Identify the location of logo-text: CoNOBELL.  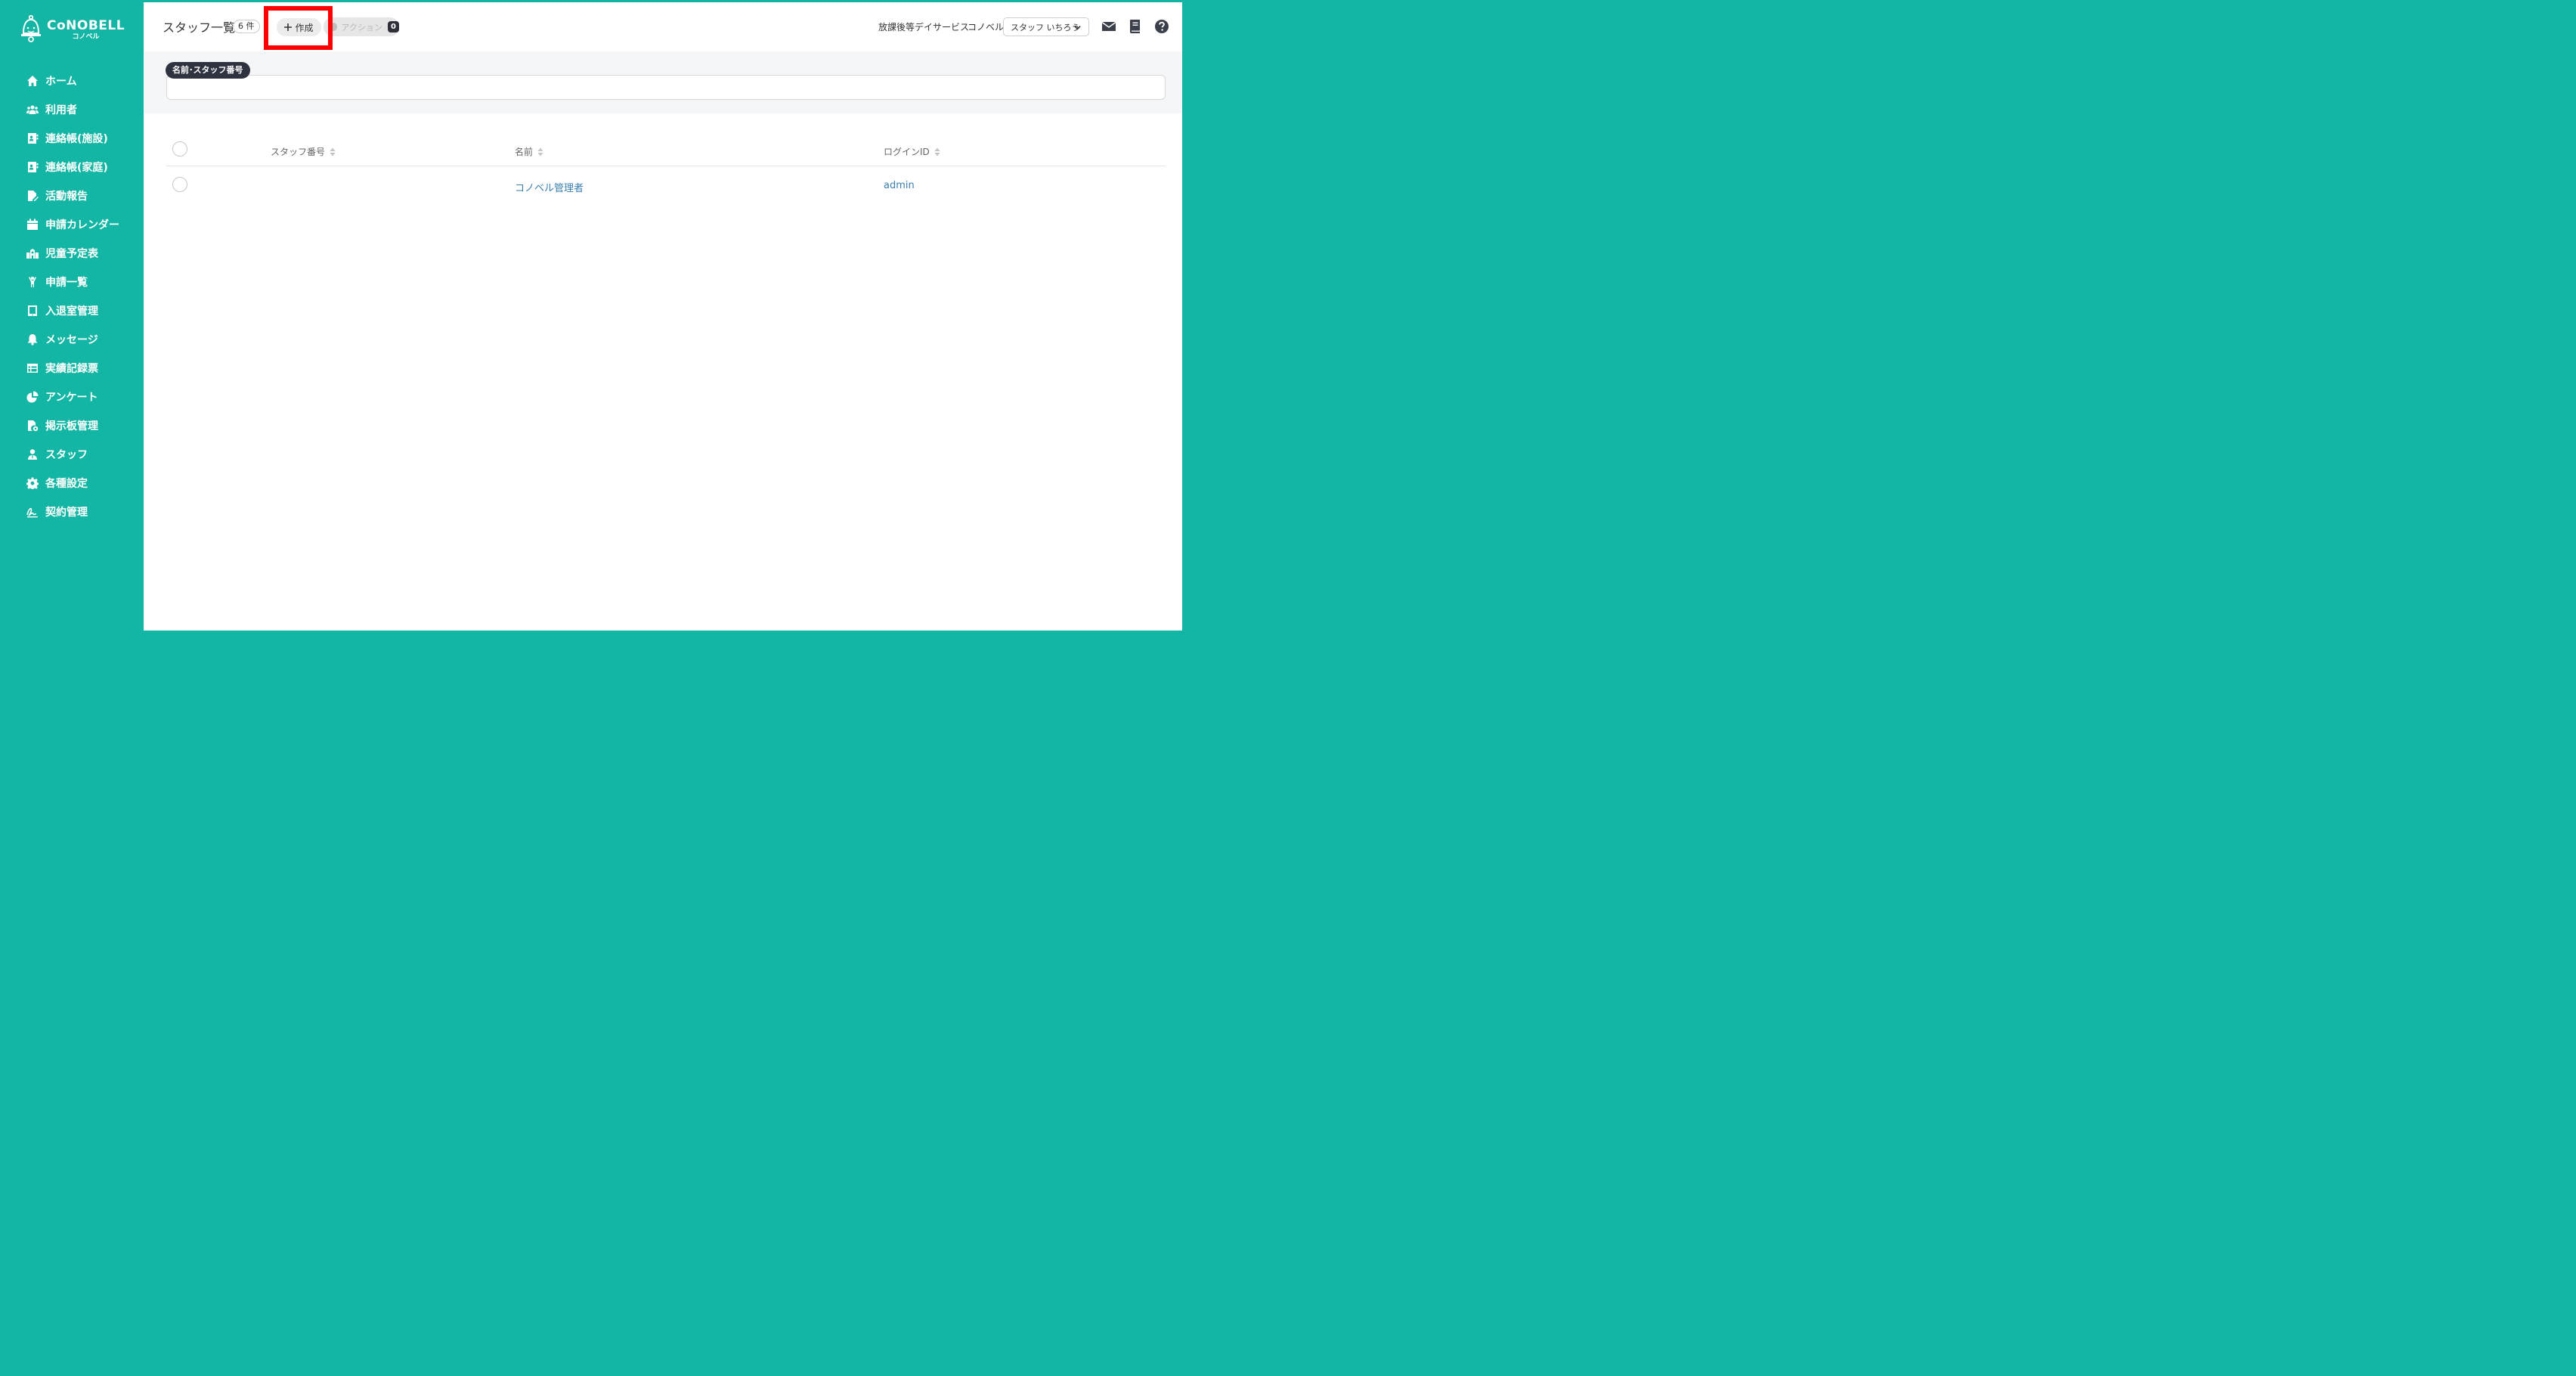
(86, 25).